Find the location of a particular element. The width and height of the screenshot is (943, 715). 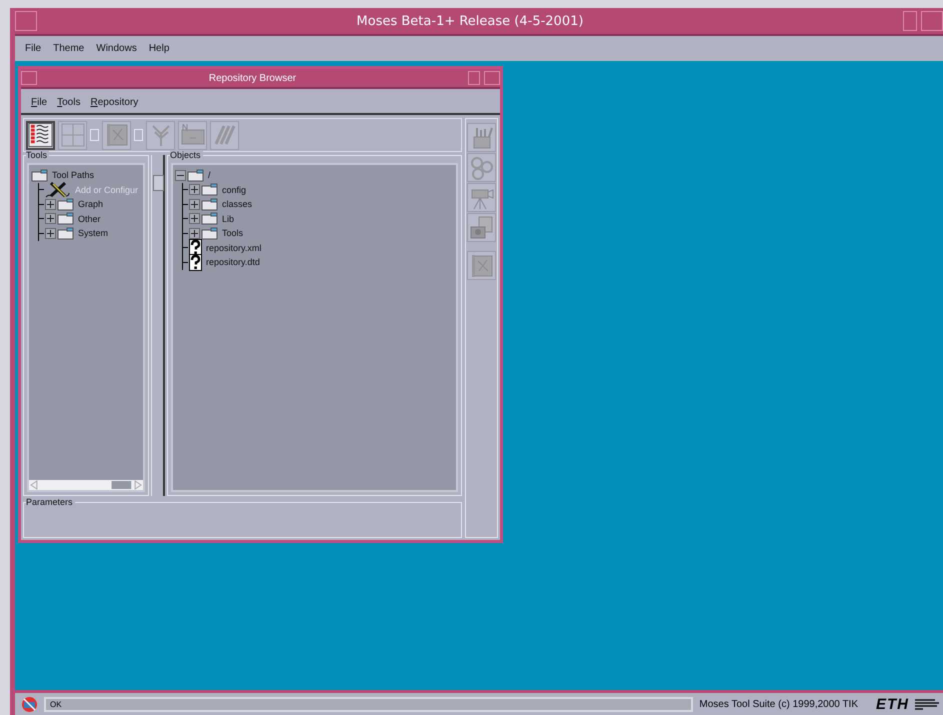

window-title: Moses Beta-1+ Release (4-5-2001) is located at coordinates (470, 21).